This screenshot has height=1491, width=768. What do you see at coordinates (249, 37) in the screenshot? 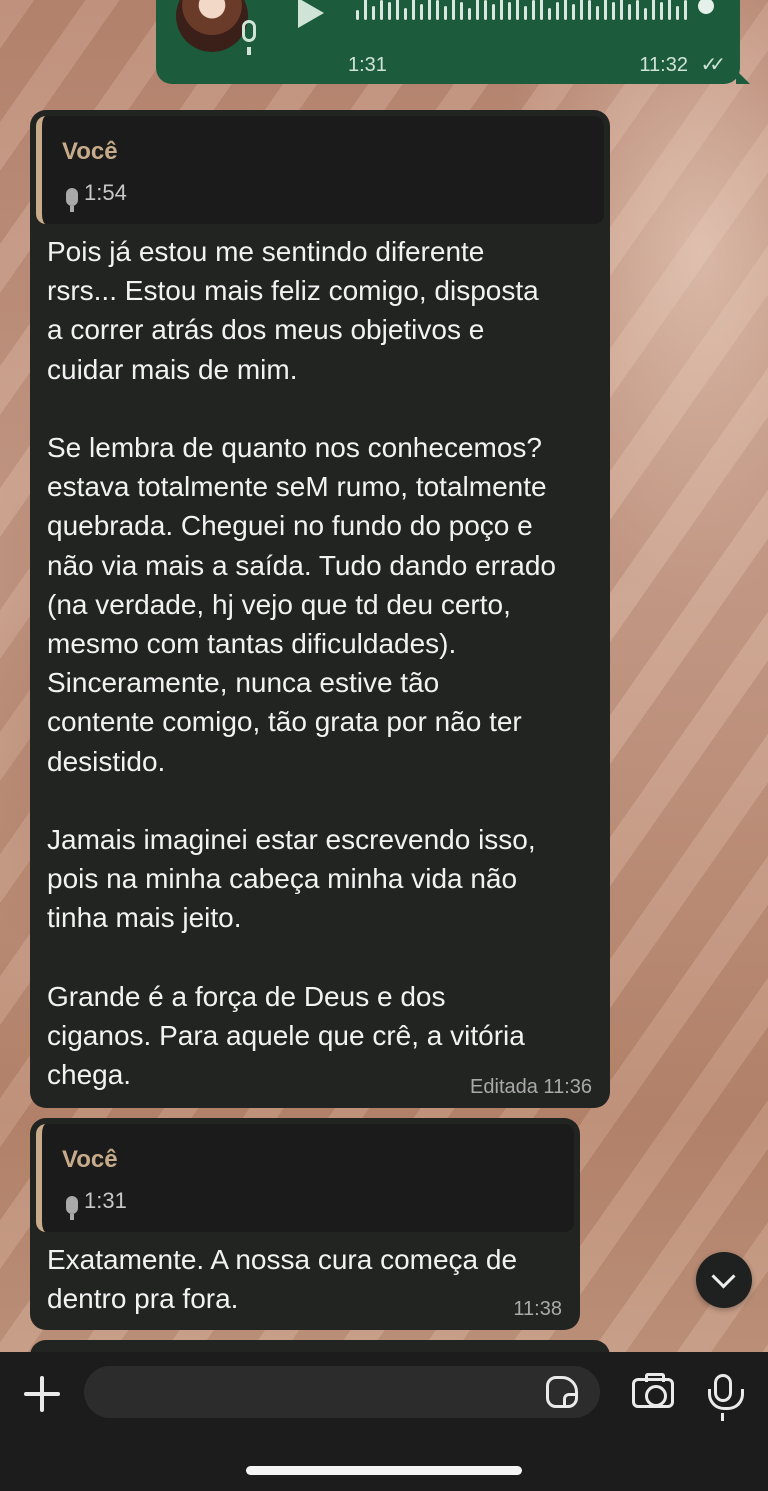
I see `voice-mic-icon` at bounding box center [249, 37].